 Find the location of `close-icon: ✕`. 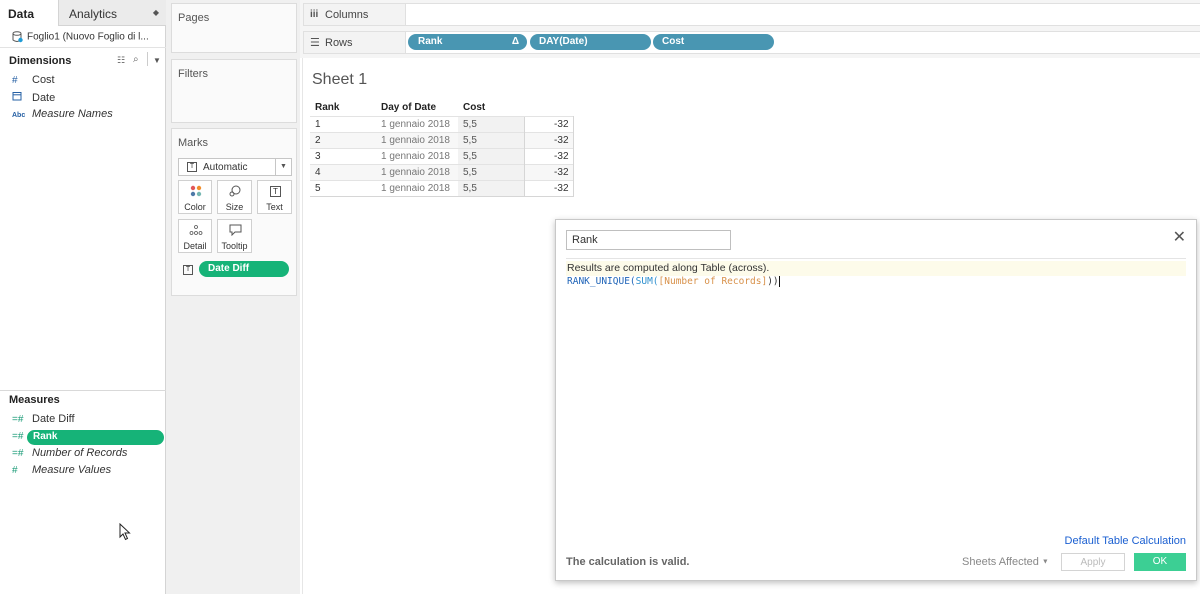

close-icon: ✕ is located at coordinates (1179, 238).